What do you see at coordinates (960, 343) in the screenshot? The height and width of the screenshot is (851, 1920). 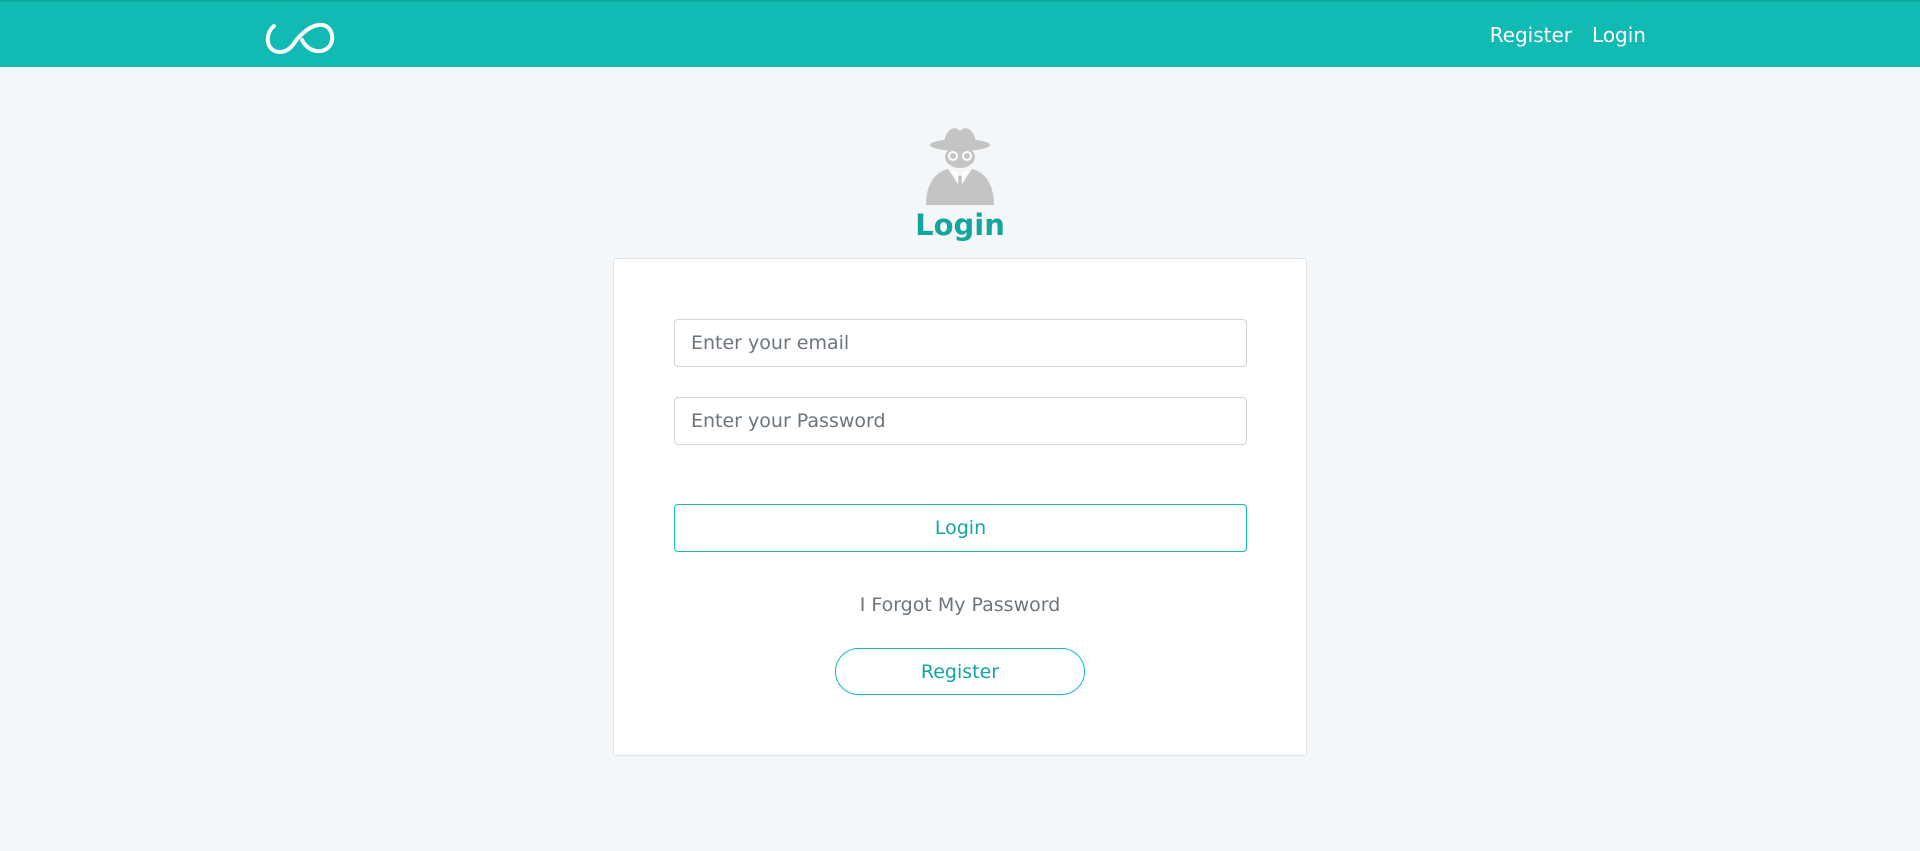 I see `email-field` at bounding box center [960, 343].